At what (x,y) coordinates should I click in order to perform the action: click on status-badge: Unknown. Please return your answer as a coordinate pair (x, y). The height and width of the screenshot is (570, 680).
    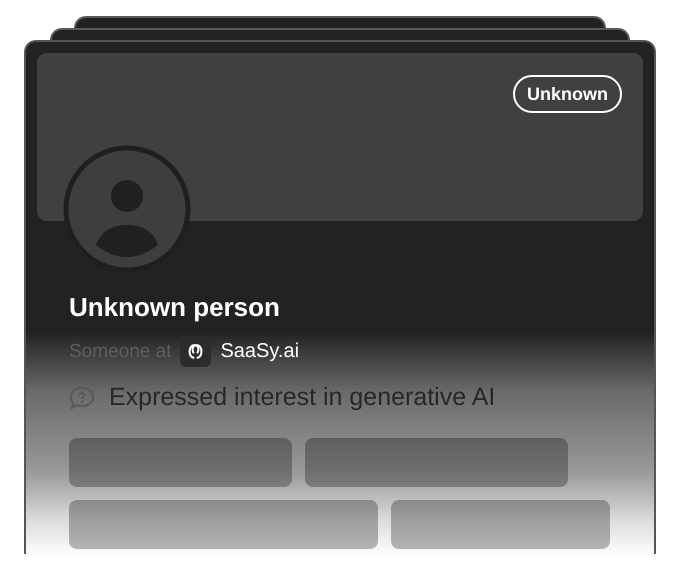
    Looking at the image, I should click on (567, 94).